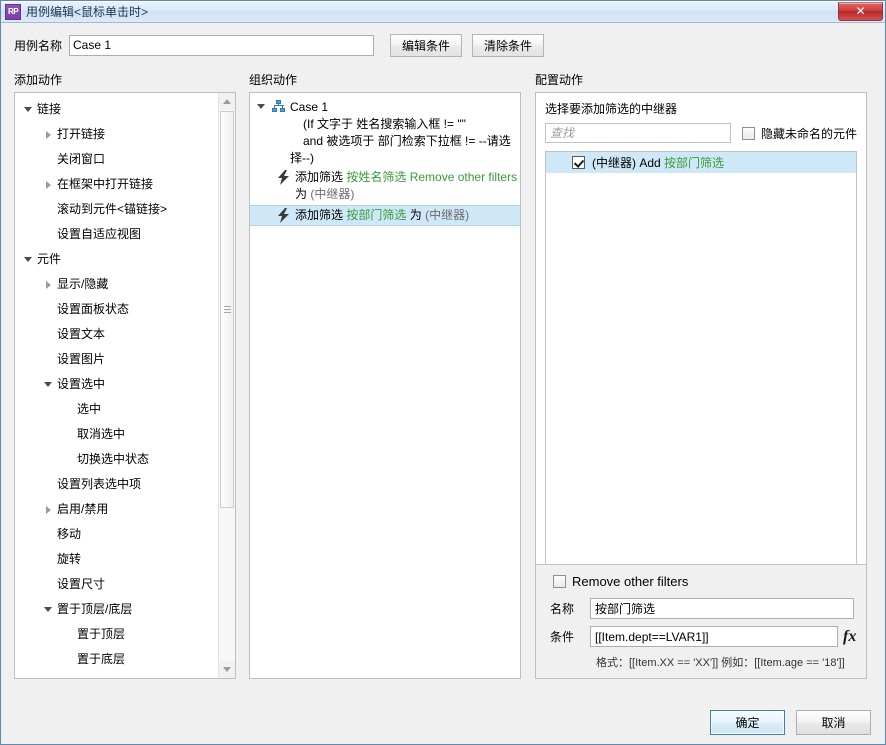 The height and width of the screenshot is (745, 886). I want to click on filter-condition-input, so click(714, 636).